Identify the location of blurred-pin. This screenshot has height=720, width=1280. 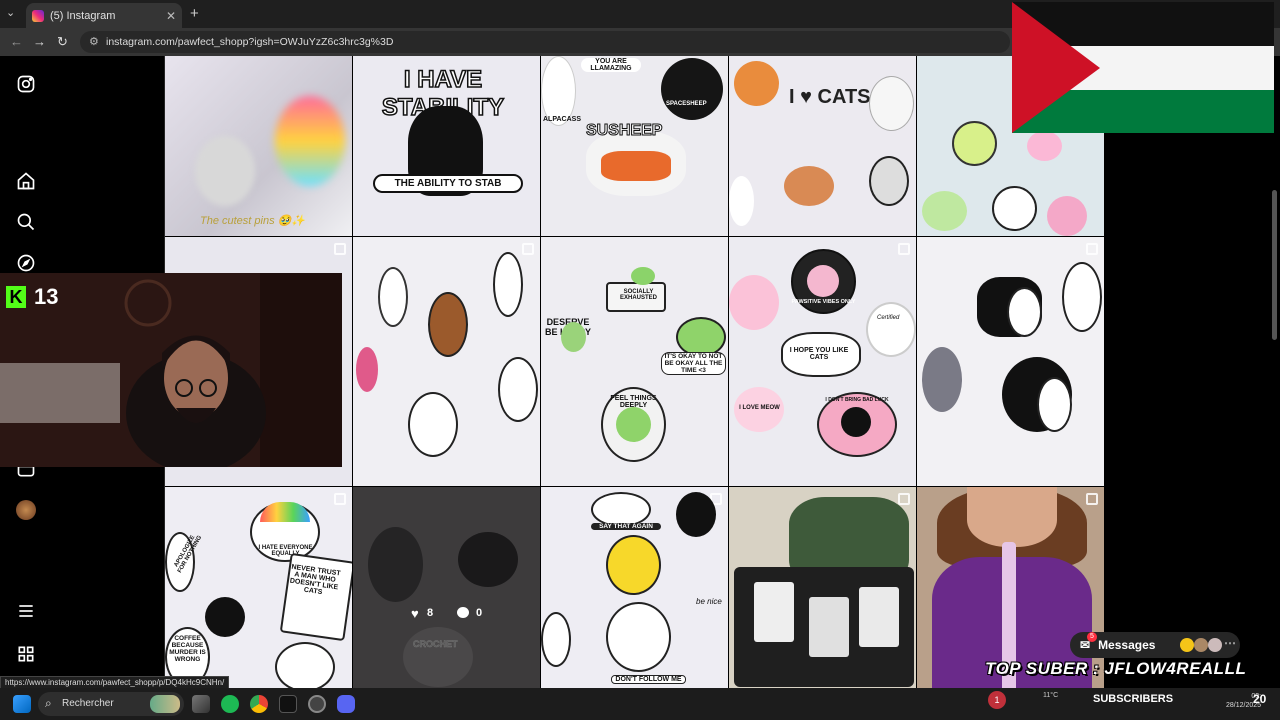
(225, 171).